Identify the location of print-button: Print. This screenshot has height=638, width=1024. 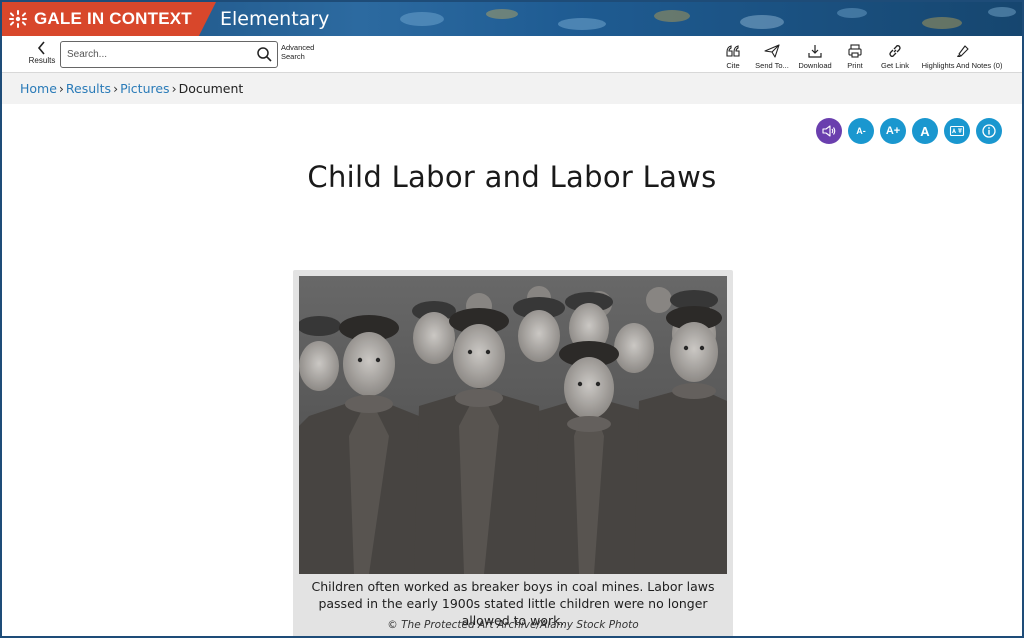
(855, 57).